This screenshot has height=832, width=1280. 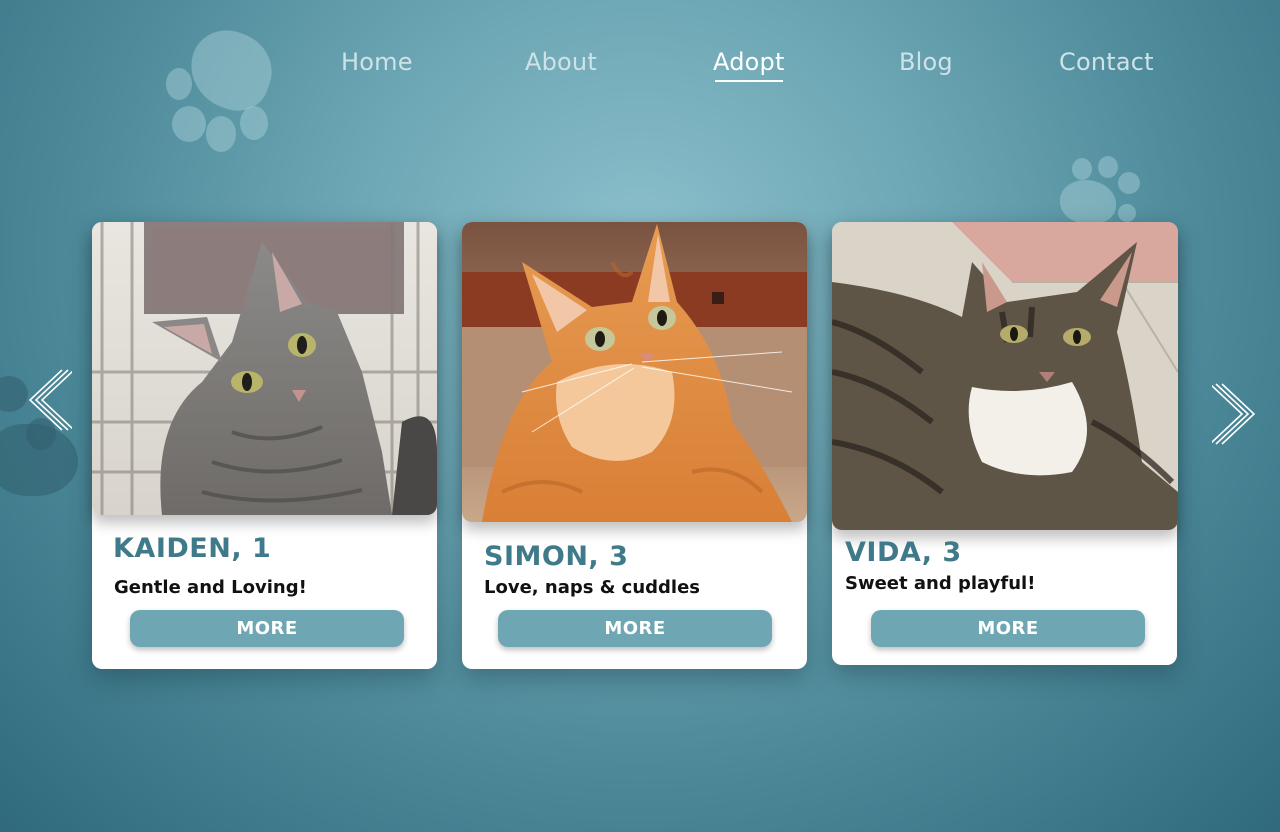 I want to click on carousel-prev-button, so click(x=51, y=400).